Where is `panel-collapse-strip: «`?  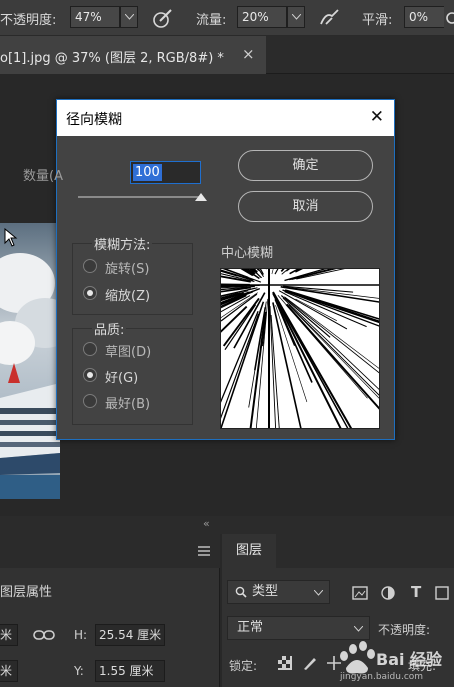
panel-collapse-strip: « is located at coordinates (227, 525).